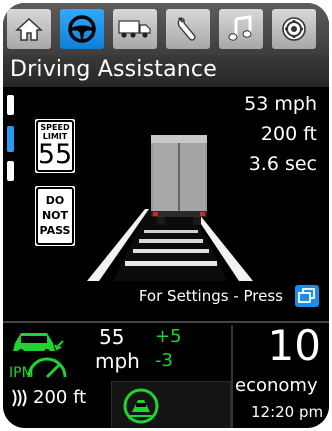  Describe the element at coordinates (10, 139) in the screenshot. I see `page-indicator-active` at that location.